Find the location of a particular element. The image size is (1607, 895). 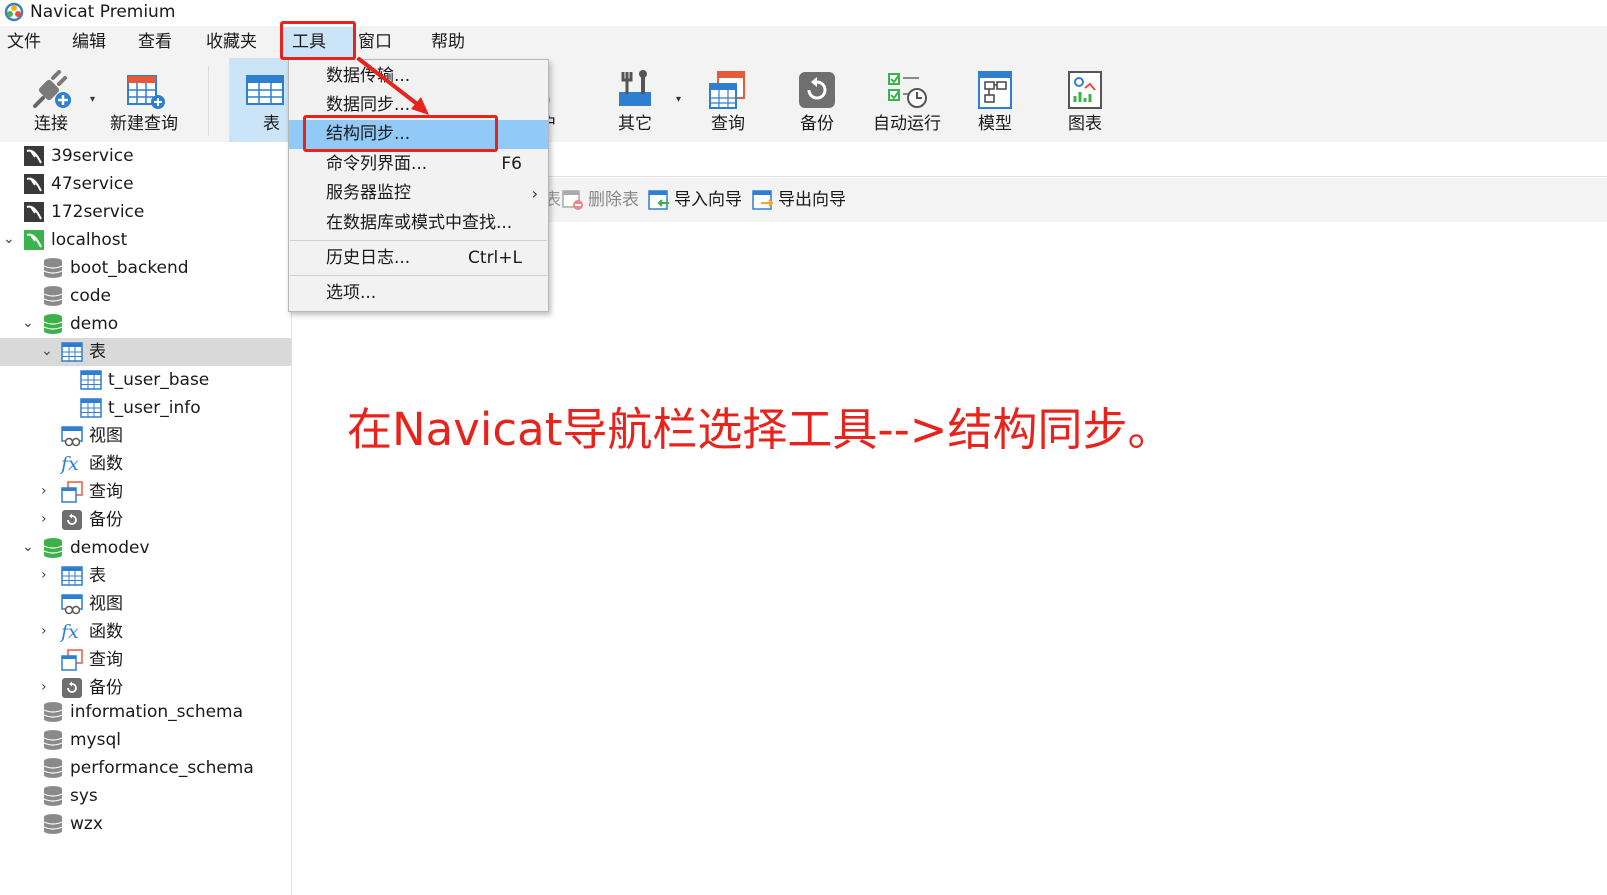

red-pointer-arrow-icon is located at coordinates (393, 86).